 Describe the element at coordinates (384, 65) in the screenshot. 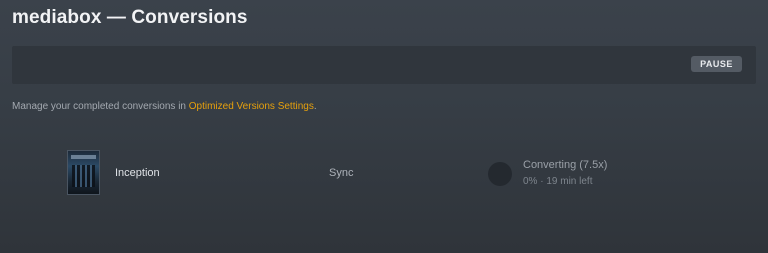

I see `toolbar: PAUSE` at that location.